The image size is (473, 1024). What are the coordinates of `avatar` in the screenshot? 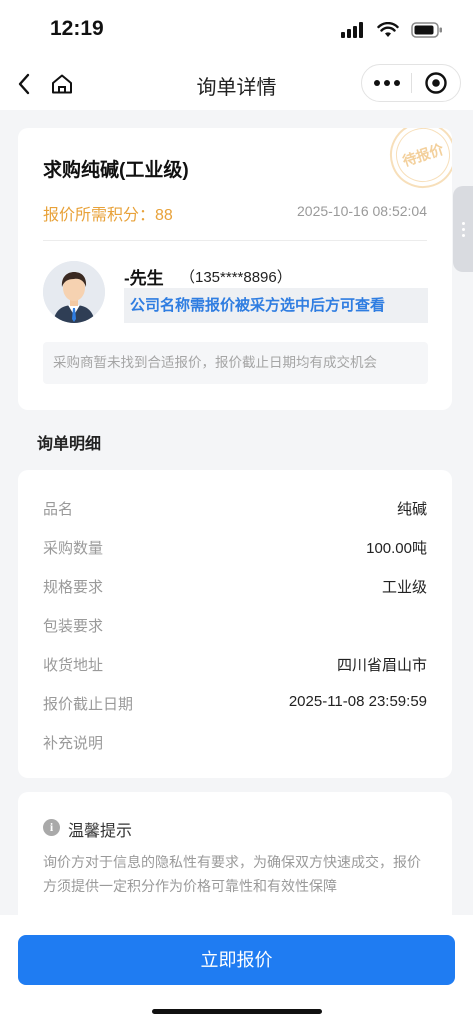 It's located at (74, 292).